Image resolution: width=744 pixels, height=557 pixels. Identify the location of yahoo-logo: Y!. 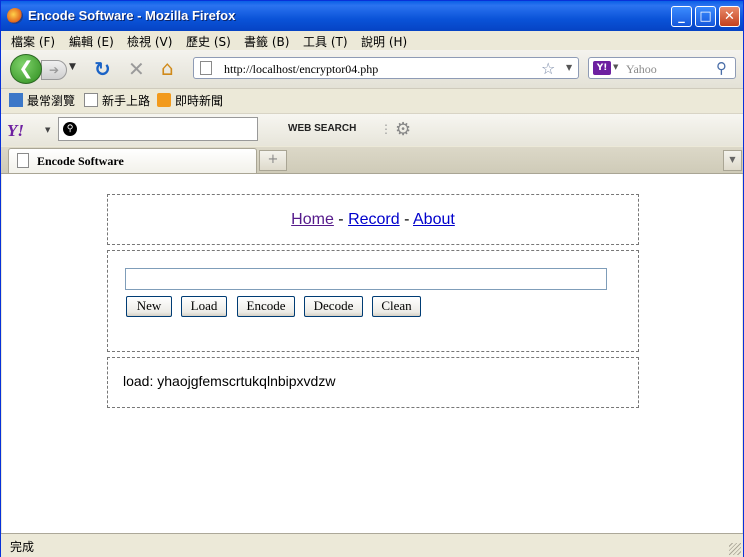
(15, 131).